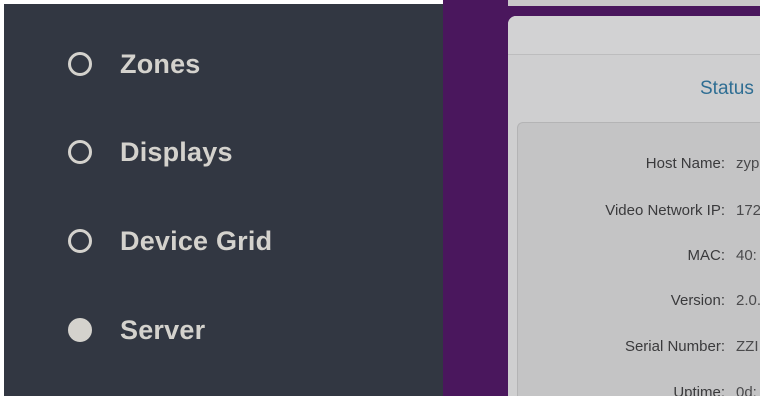  I want to click on status-row-serial-number: Serial Number: ZZI, so click(639, 349).